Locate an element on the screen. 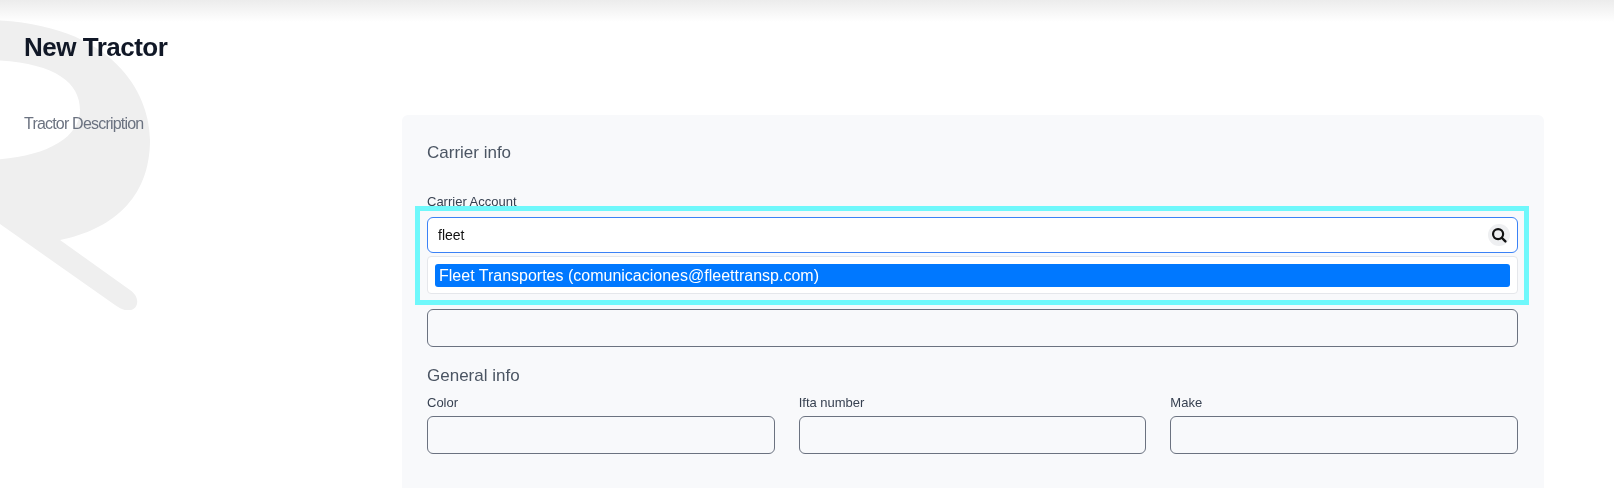  search-icon is located at coordinates (1499, 235).